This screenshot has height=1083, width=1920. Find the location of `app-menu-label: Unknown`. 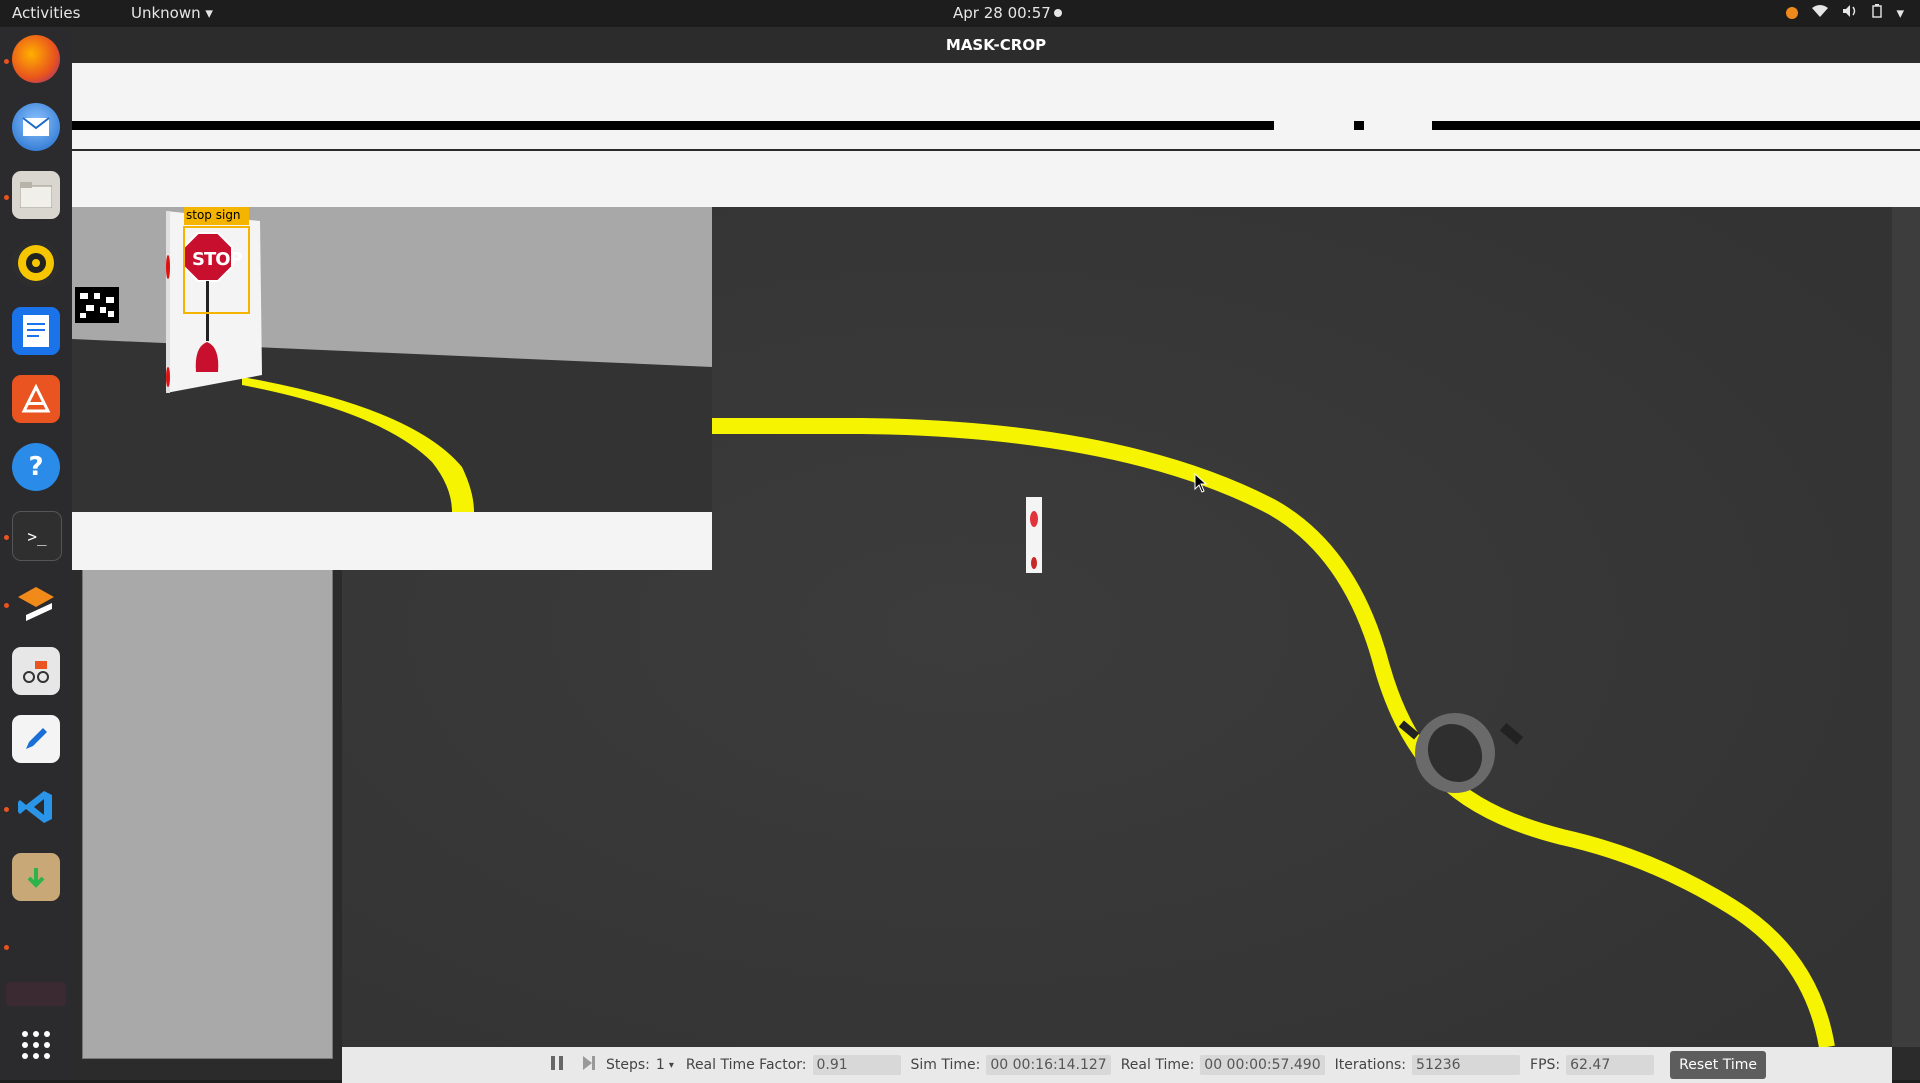

app-menu-label: Unknown is located at coordinates (166, 13).